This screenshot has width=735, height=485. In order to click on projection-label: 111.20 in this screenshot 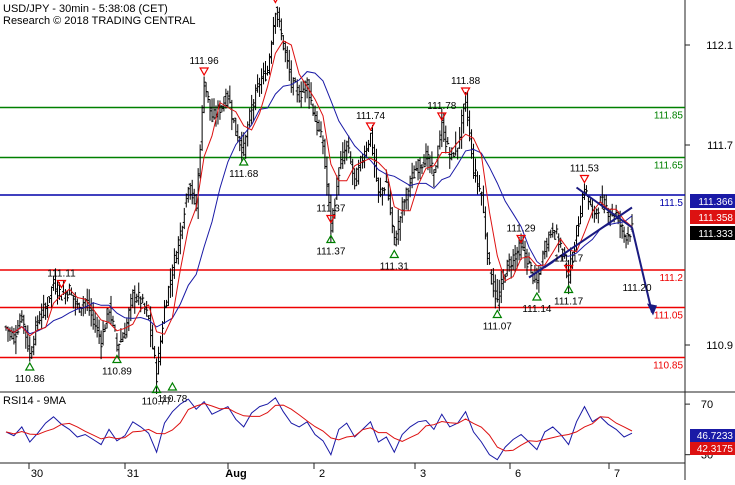, I will do `click(637, 288)`.